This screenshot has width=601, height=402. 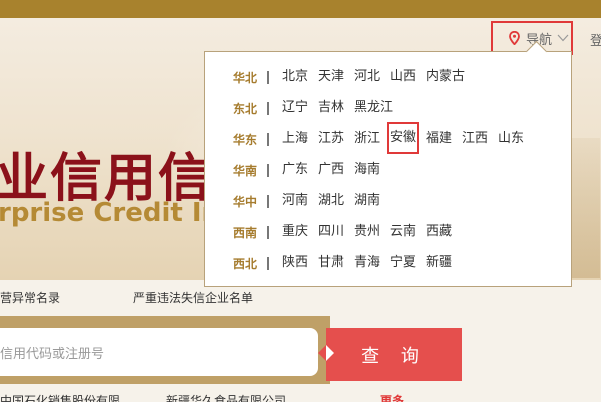 What do you see at coordinates (331, 170) in the screenshot?
I see `province-link: 广西` at bounding box center [331, 170].